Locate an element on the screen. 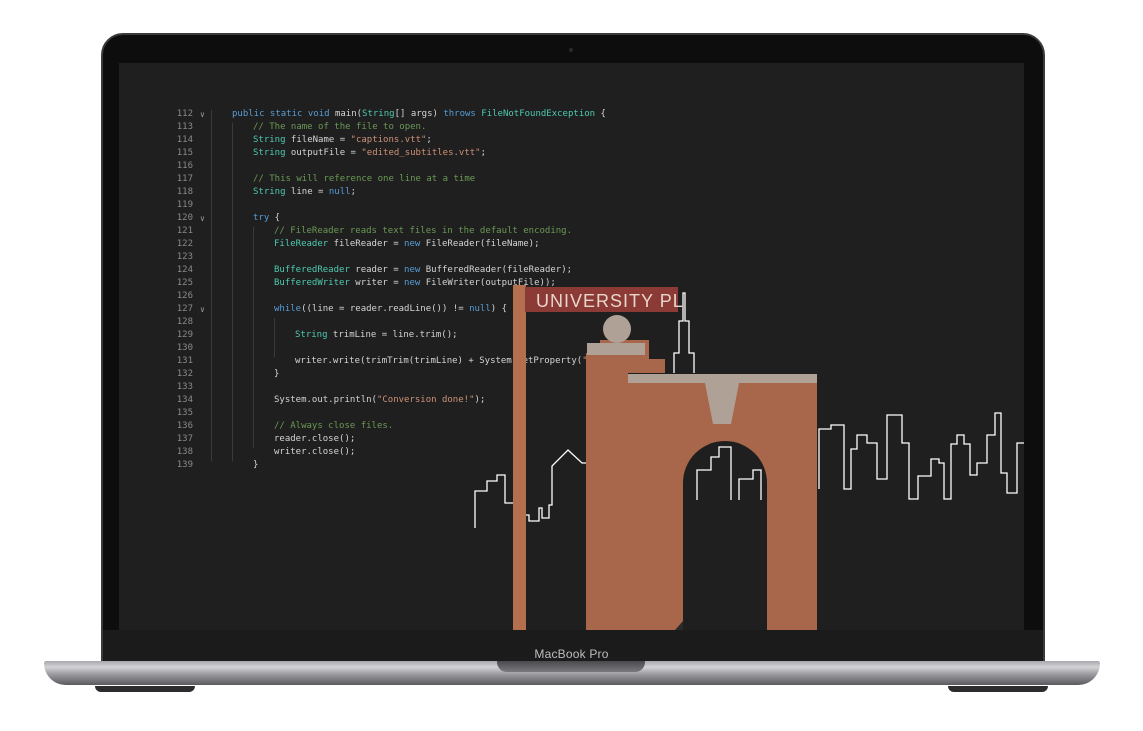 Image resolution: width=1143 pixels, height=731 pixels. brand-label: MacBook Pro is located at coordinates (571, 654).